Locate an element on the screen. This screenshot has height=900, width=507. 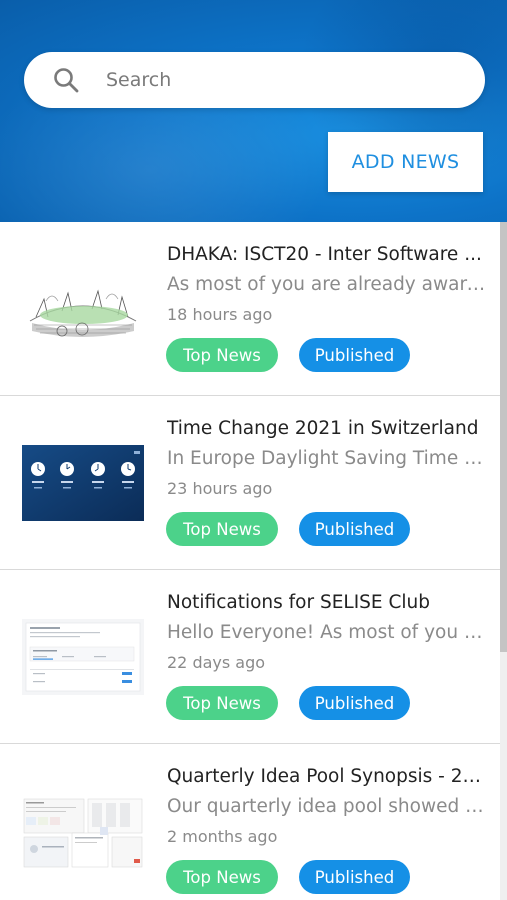
scrollbar-track is located at coordinates (503, 561).